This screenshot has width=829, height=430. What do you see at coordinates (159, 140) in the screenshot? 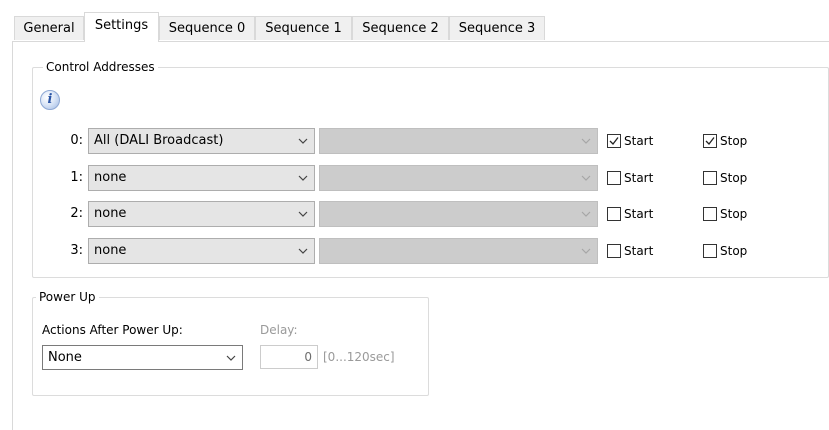
I see `row-0-address-value: All (DALI Broadcast)` at bounding box center [159, 140].